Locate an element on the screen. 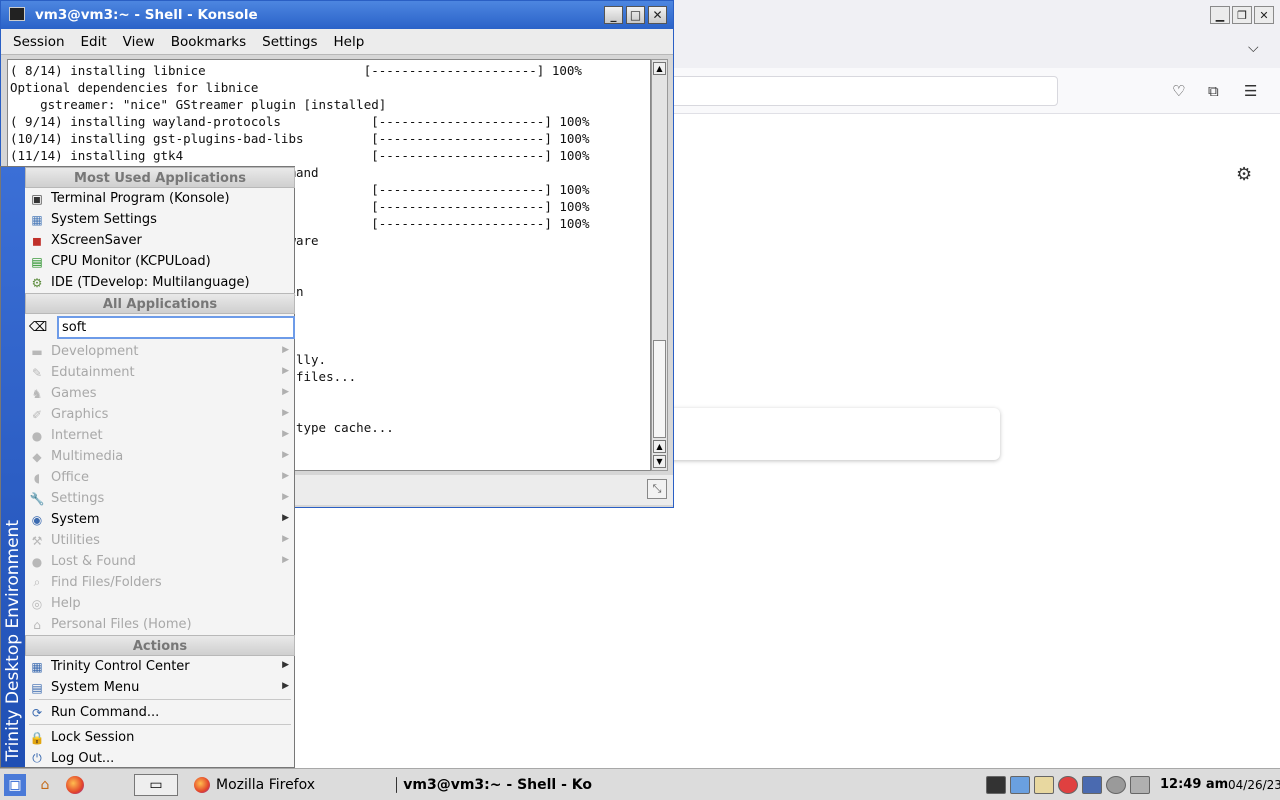 The image size is (1280, 800). menu-item-label: Terminal Program (Konsole) is located at coordinates (140, 198).